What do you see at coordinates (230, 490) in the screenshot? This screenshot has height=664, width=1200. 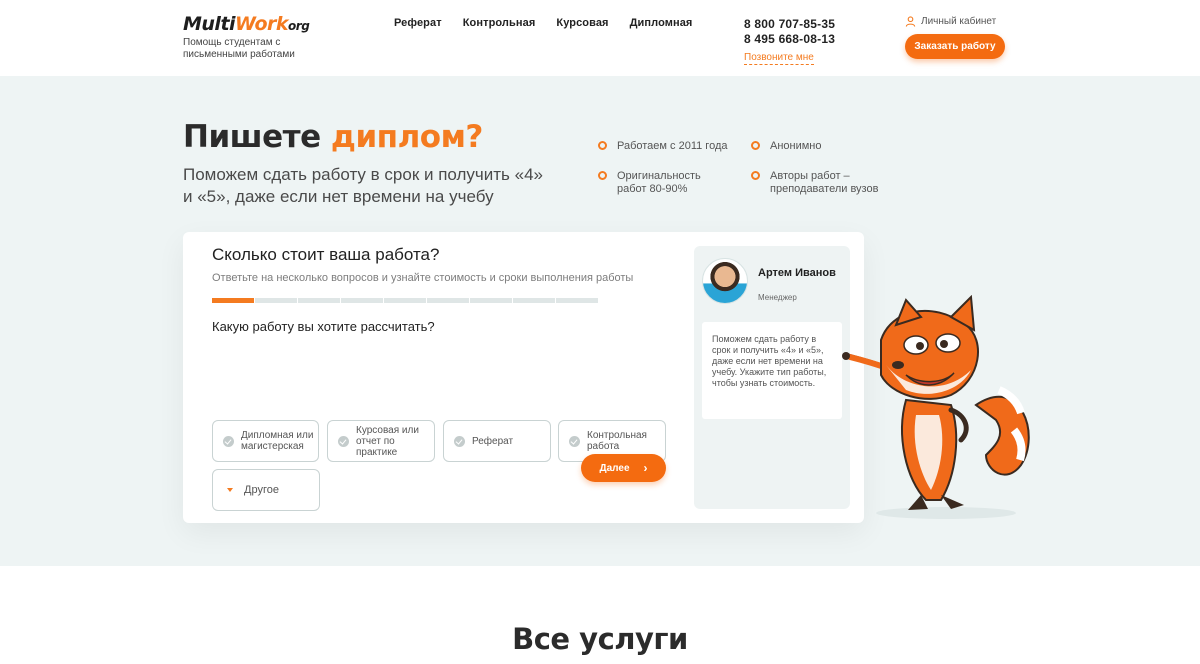 I see `caret-down-icon` at bounding box center [230, 490].